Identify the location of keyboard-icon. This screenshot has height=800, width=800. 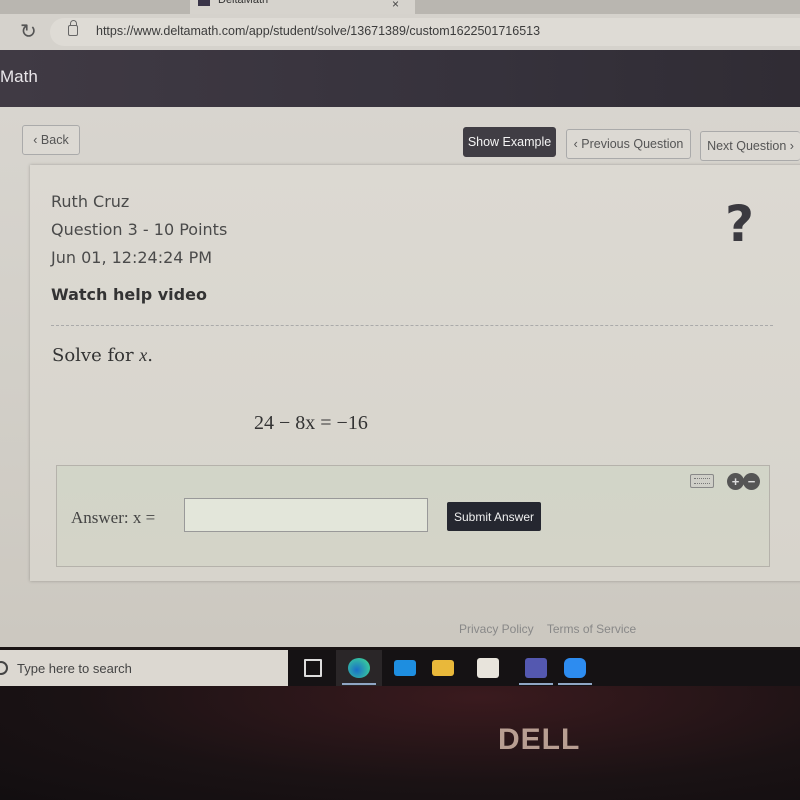
(702, 481).